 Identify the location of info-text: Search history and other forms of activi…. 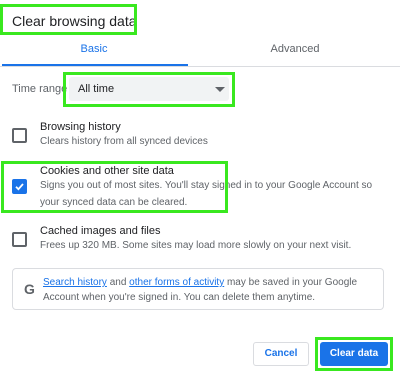
(210, 290).